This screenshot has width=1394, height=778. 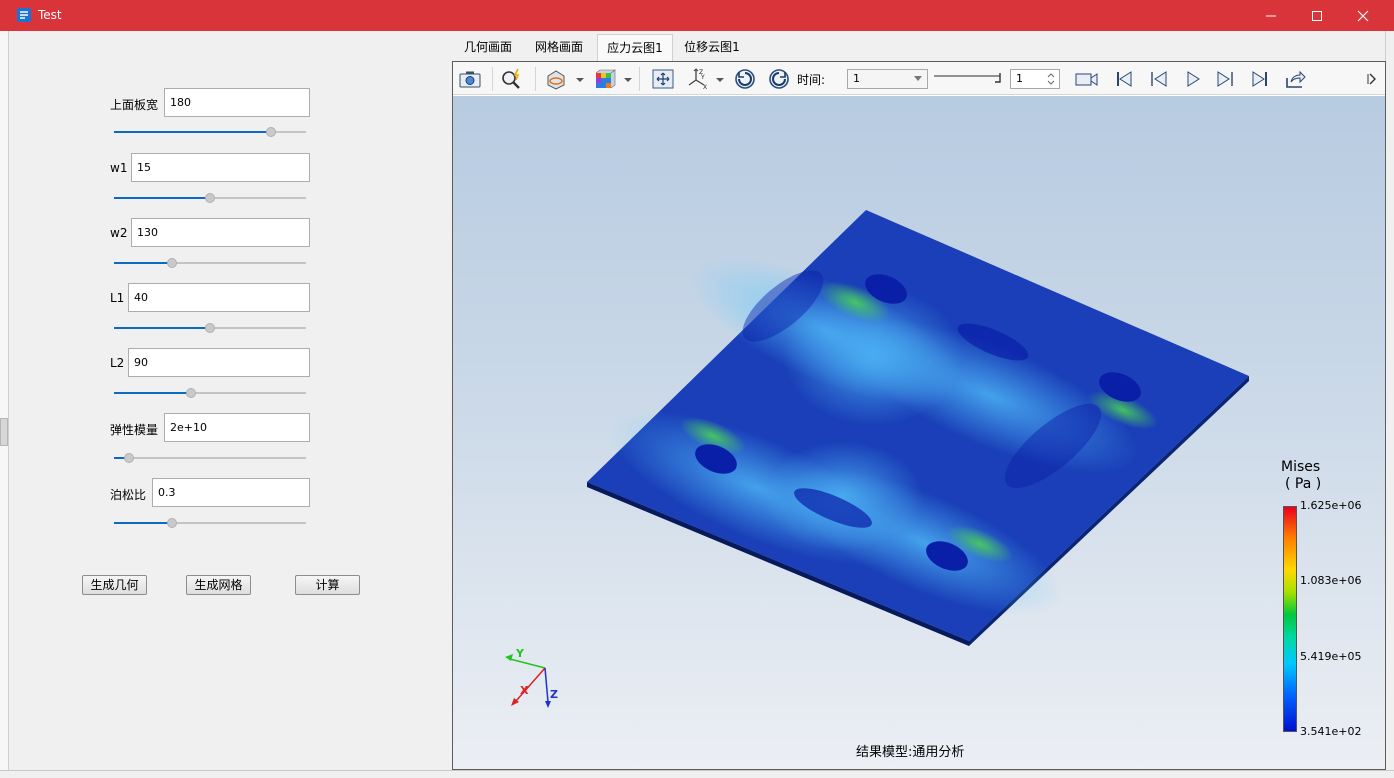 What do you see at coordinates (134, 430) in the screenshot?
I see `param-label-elastic-modulus: 弹性模量` at bounding box center [134, 430].